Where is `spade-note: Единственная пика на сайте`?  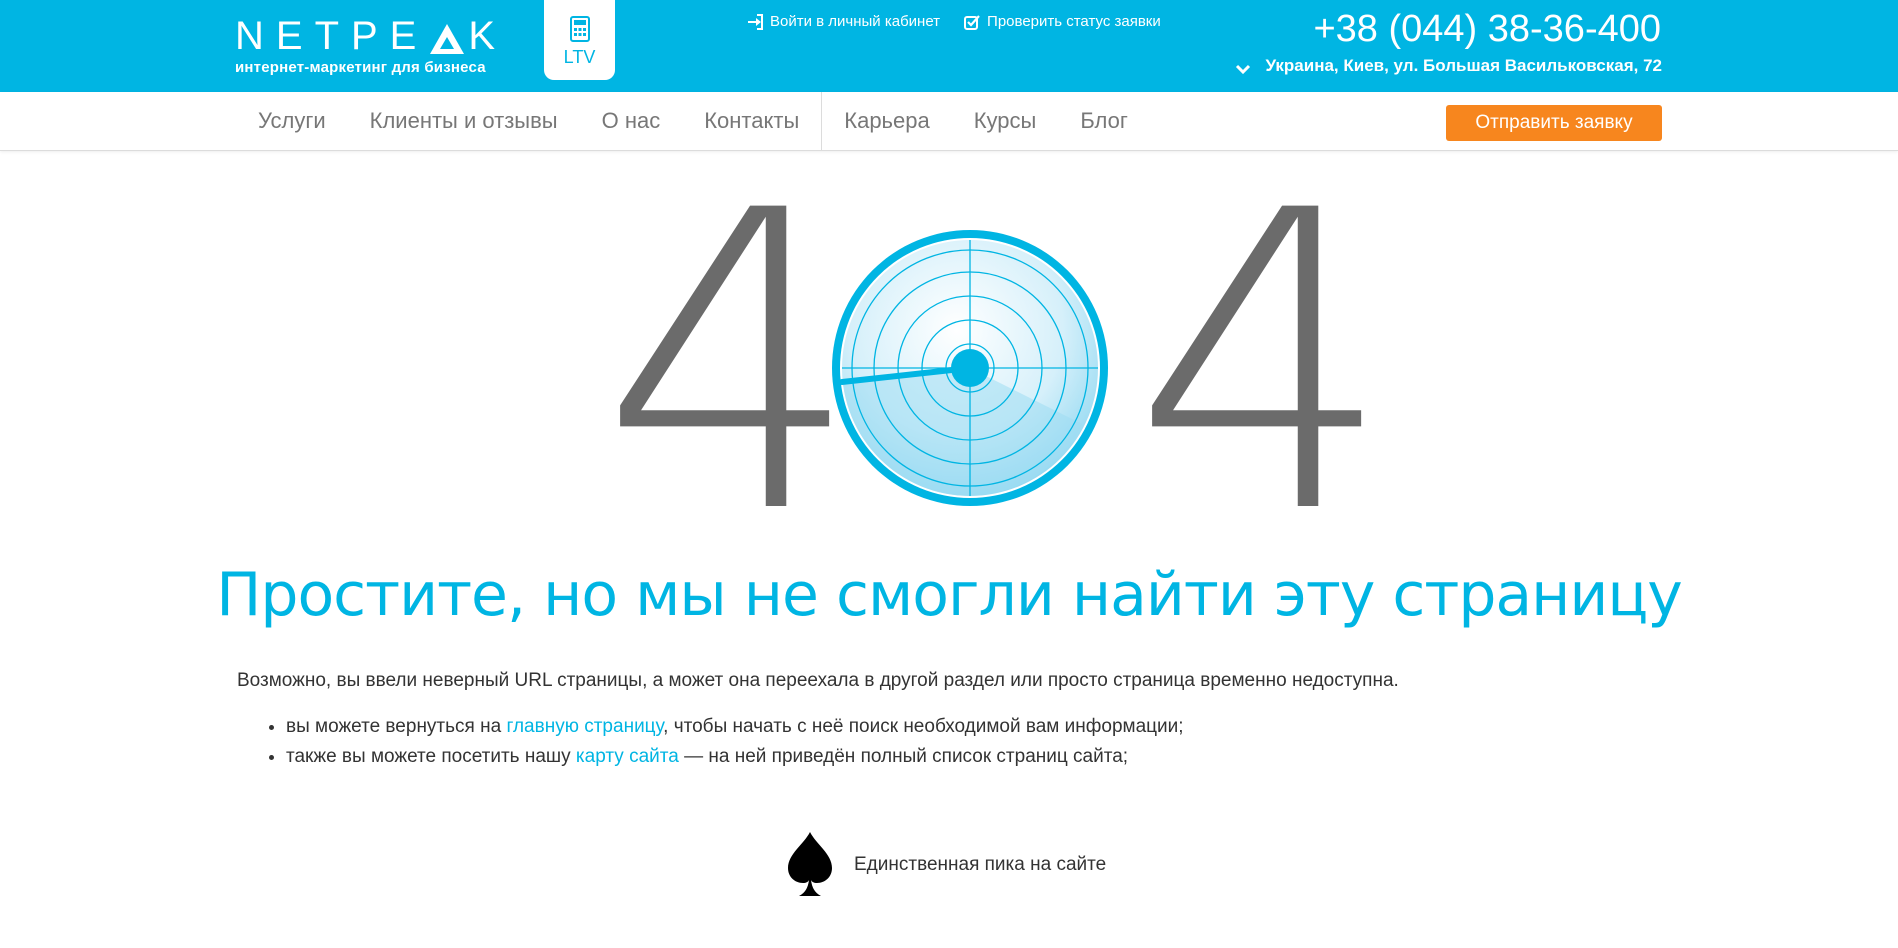
spade-note: Единственная пика на сайте is located at coordinates (945, 865).